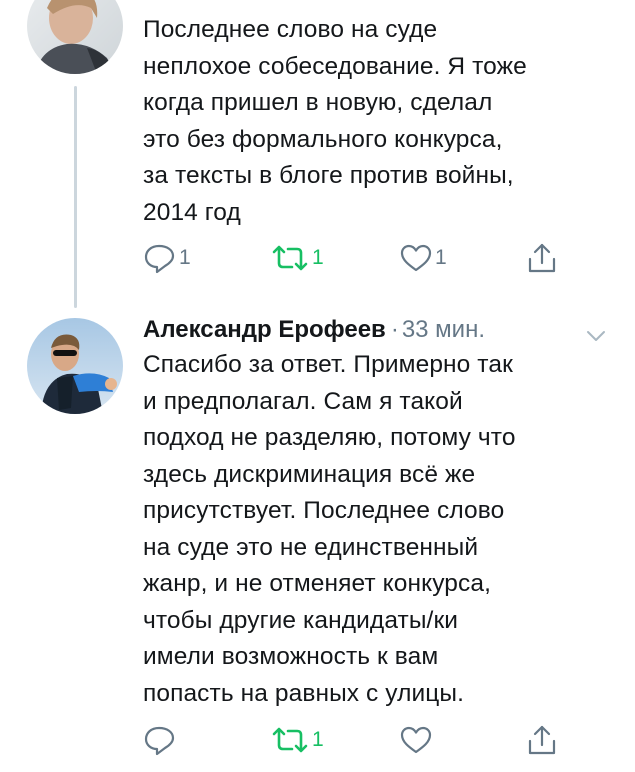 Image resolution: width=635 pixels, height=772 pixels. I want to click on reply-button, so click(161, 740).